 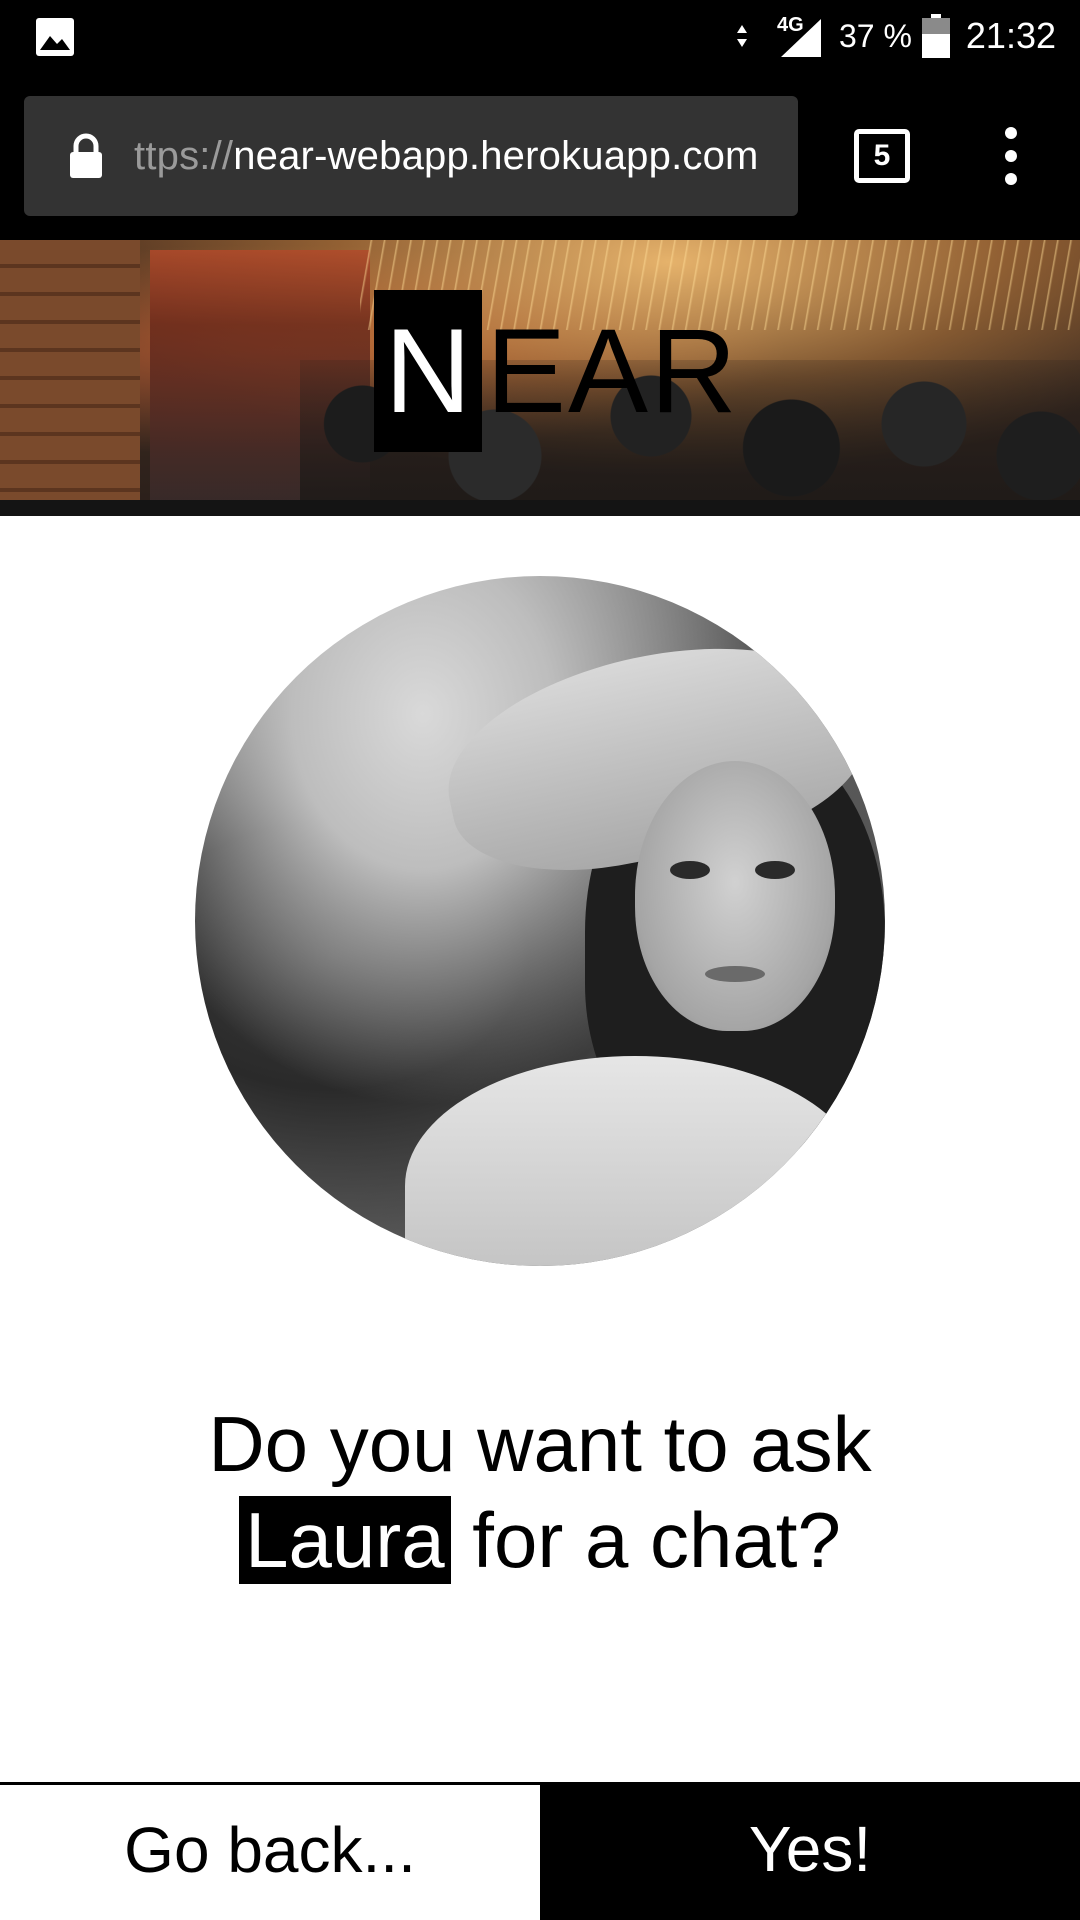 I want to click on gallery-icon, so click(x=55, y=37).